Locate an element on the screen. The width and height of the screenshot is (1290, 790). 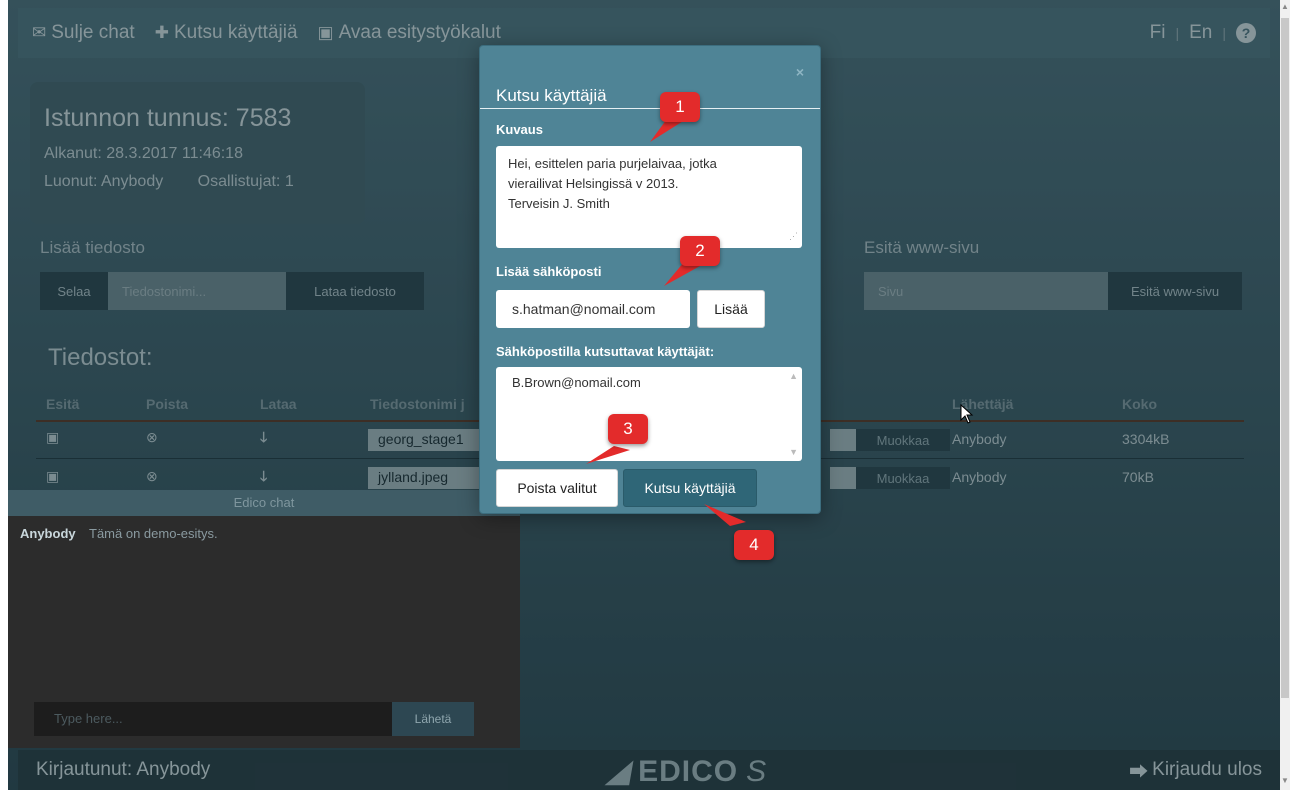
scrollbar-thumb is located at coordinates (1285, 358).